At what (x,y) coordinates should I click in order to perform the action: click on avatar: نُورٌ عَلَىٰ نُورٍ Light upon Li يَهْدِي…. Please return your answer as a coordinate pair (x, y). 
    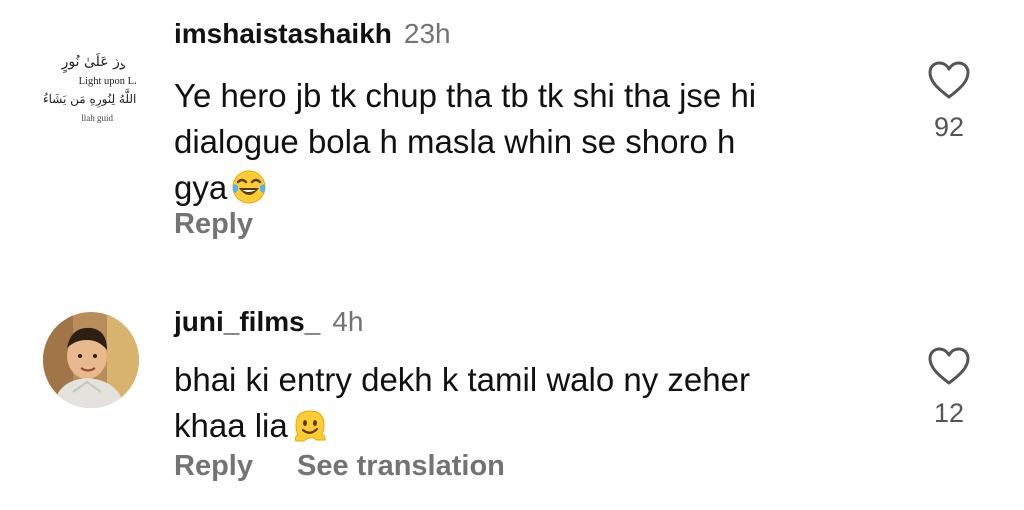
    Looking at the image, I should click on (91, 100).